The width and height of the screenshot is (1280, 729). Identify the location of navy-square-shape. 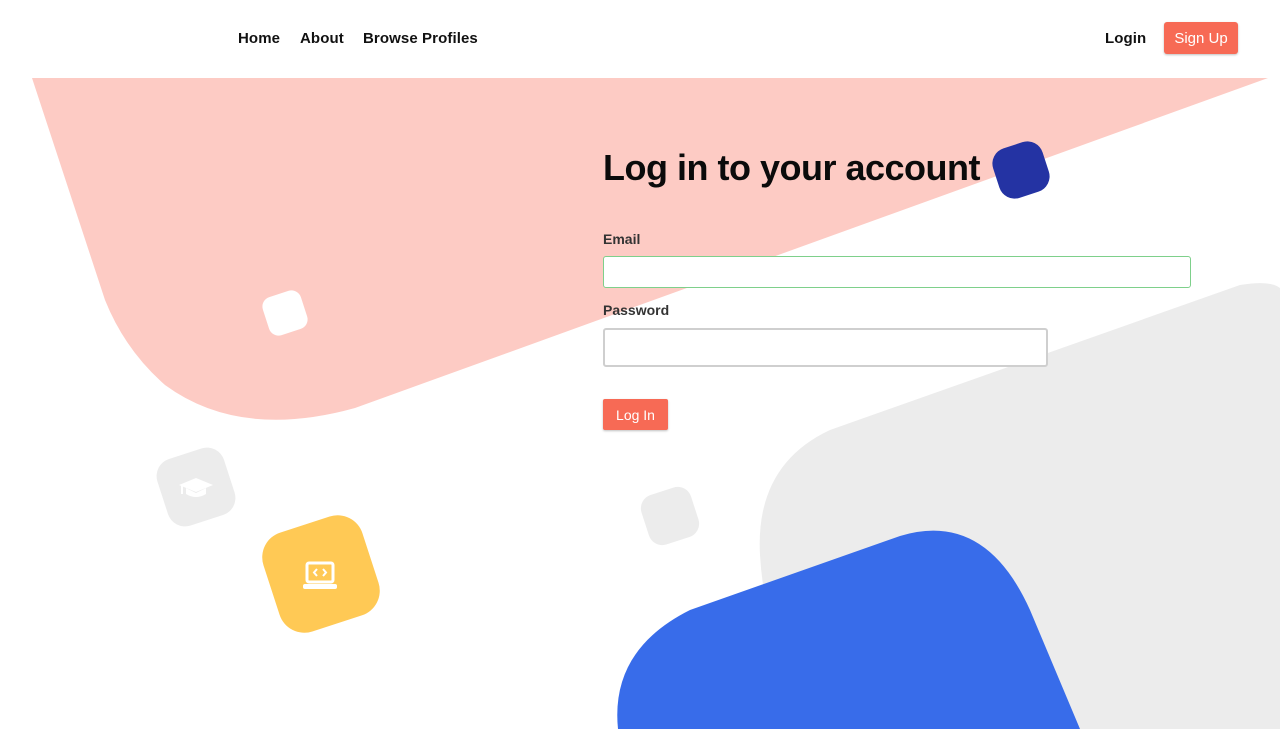
(1021, 170).